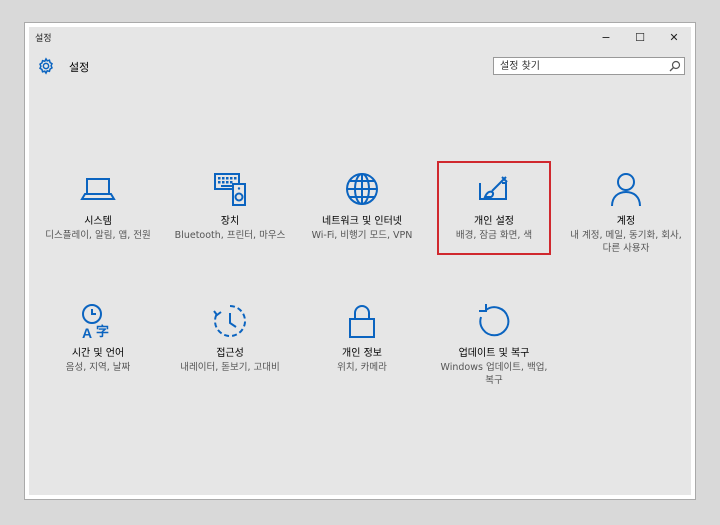 This screenshot has width=720, height=525. I want to click on tile-description: Bluetooth, 프린터, 마우스, so click(230, 235).